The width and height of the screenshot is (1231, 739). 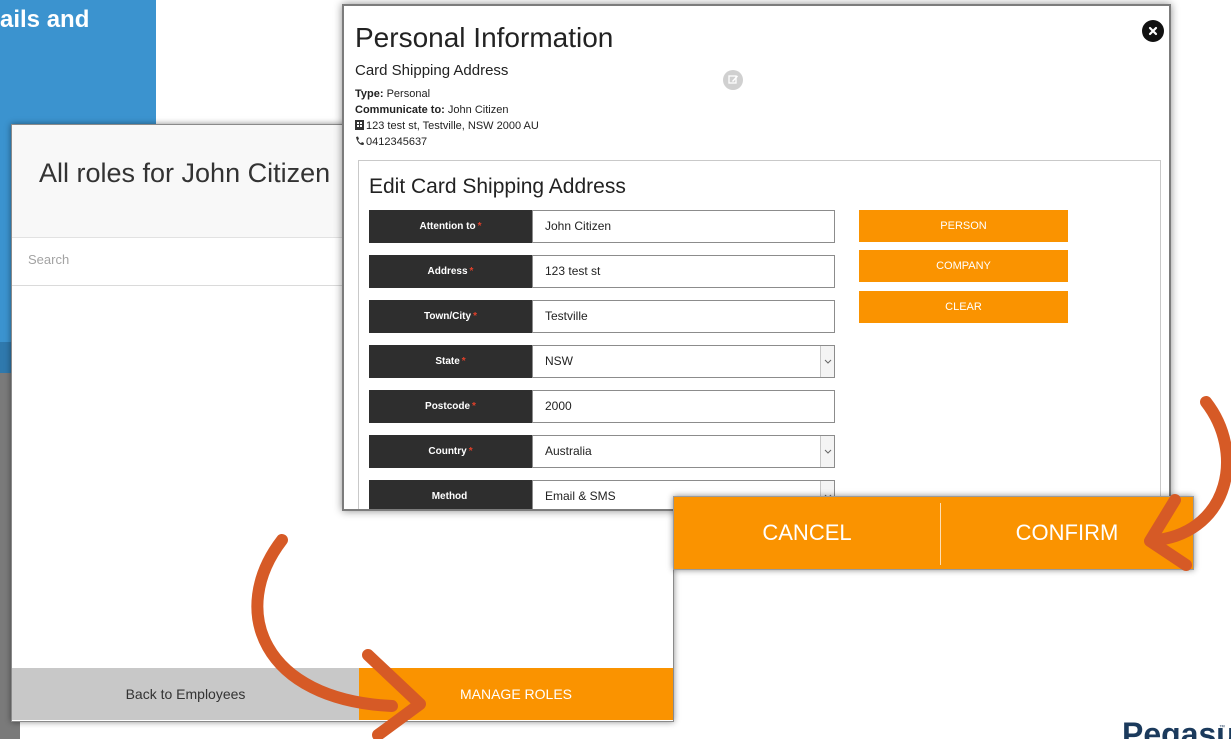 I want to click on person-button: PERSON, so click(x=963, y=226).